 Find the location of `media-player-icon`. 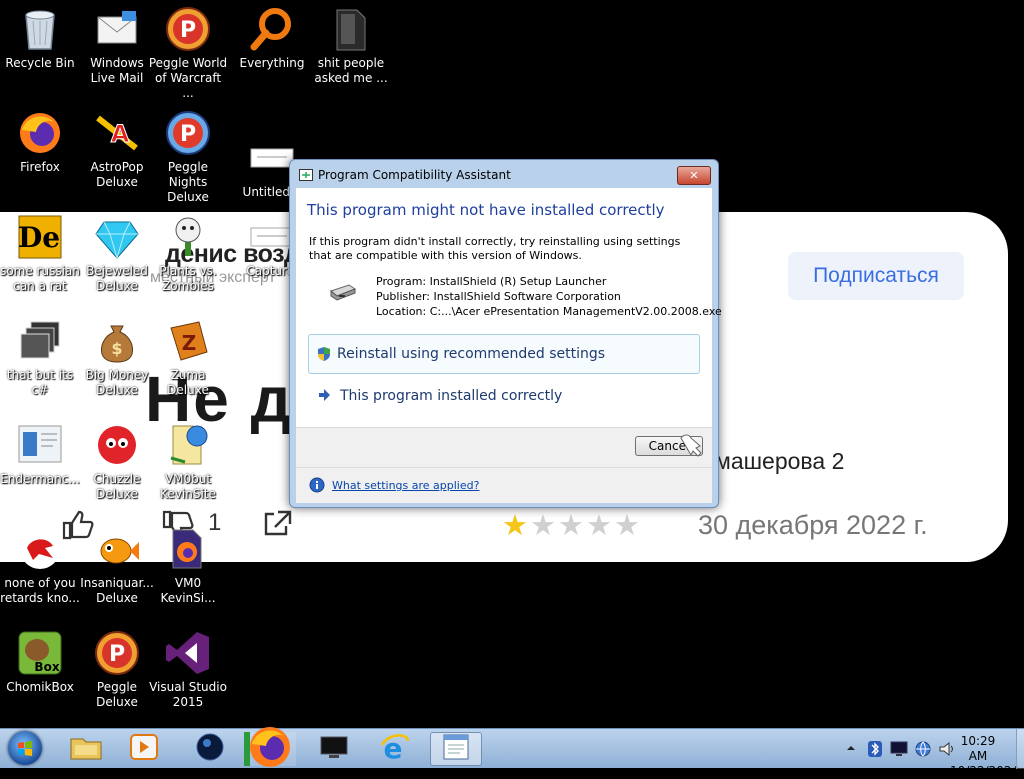

media-player-icon is located at coordinates (144, 749).